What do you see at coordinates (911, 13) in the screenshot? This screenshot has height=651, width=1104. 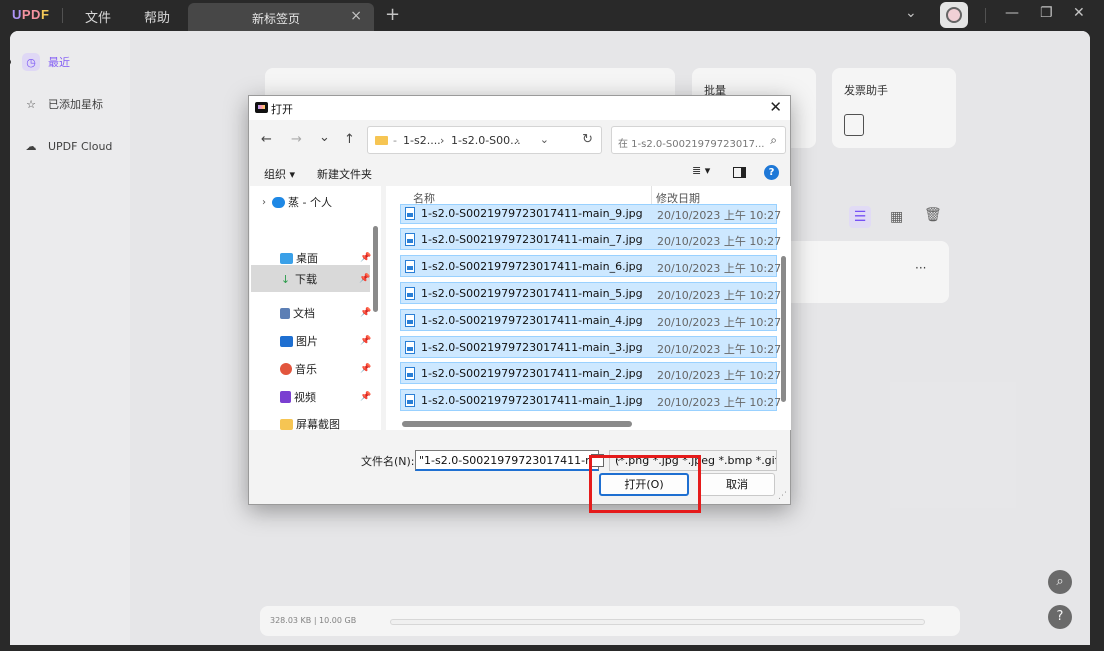 I see `chevron-down-icon: ⌄` at bounding box center [911, 13].